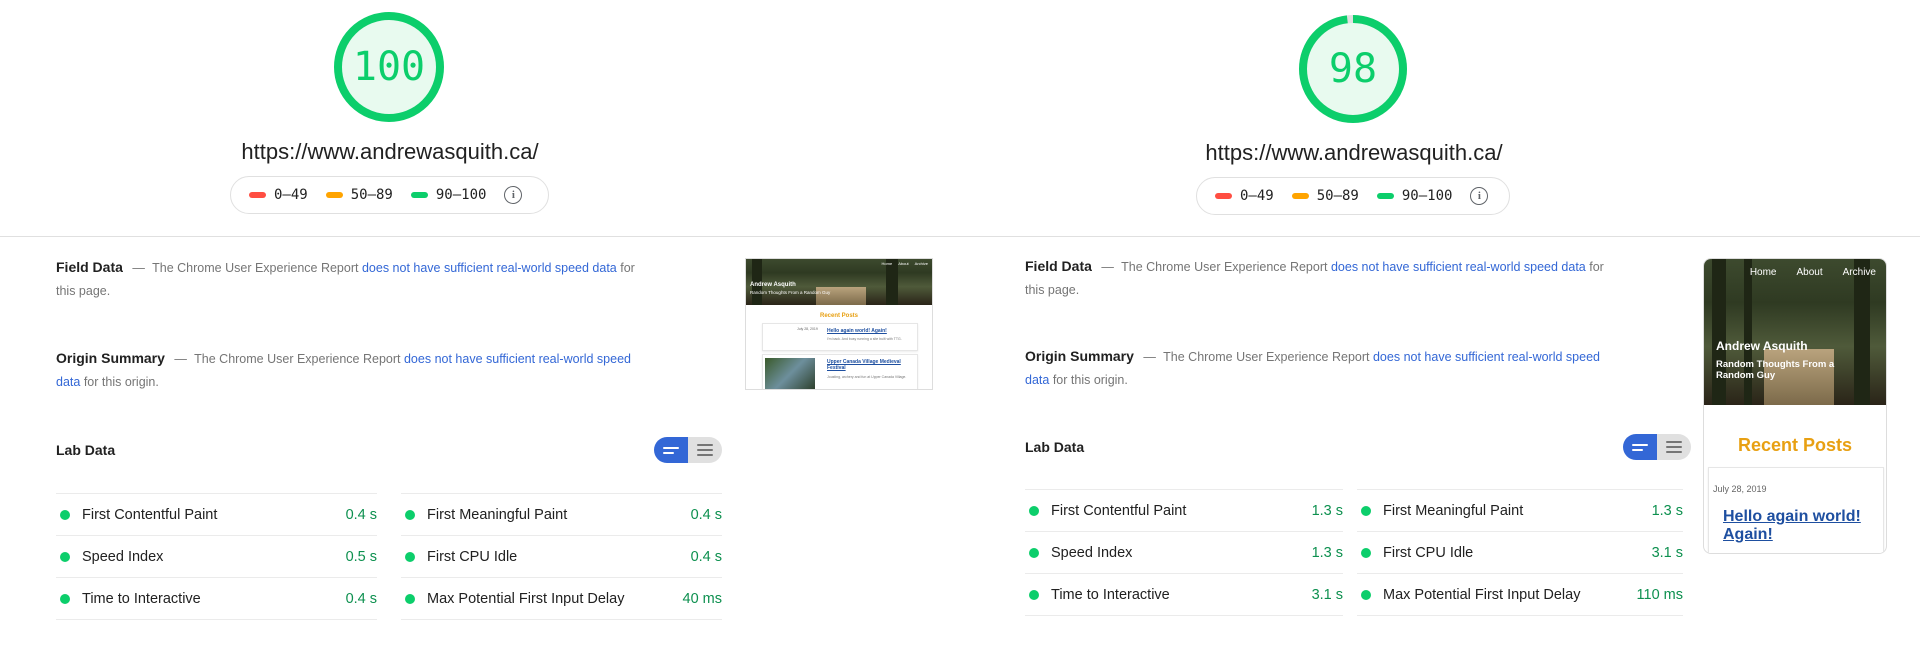 The height and width of the screenshot is (660, 1920). What do you see at coordinates (1659, 594) in the screenshot?
I see `metric-value: 110 ms` at bounding box center [1659, 594].